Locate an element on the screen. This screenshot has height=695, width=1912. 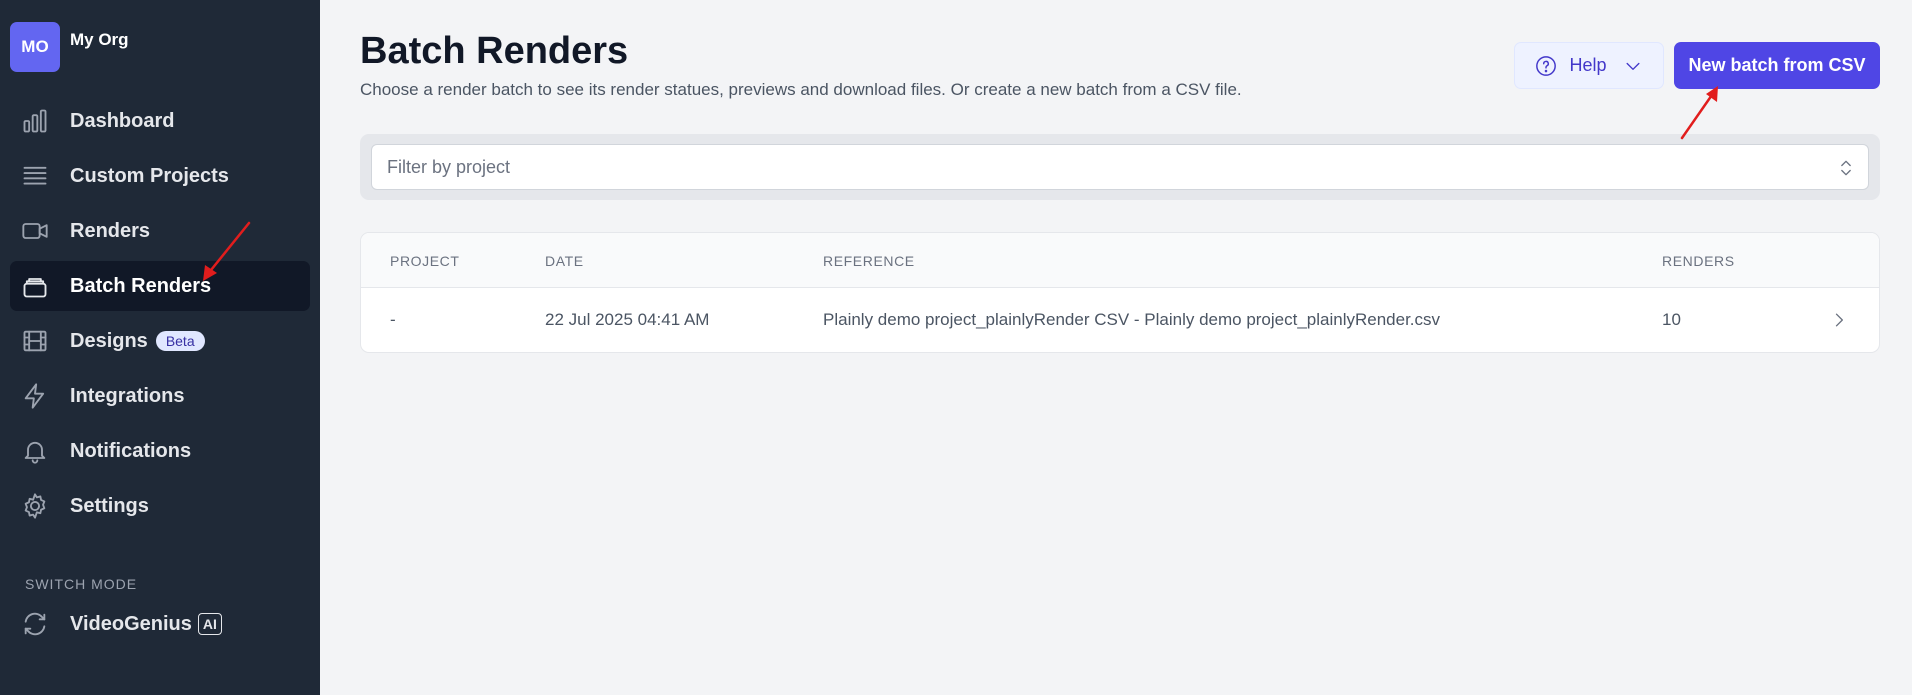
page-title: Batch Renders is located at coordinates (494, 51).